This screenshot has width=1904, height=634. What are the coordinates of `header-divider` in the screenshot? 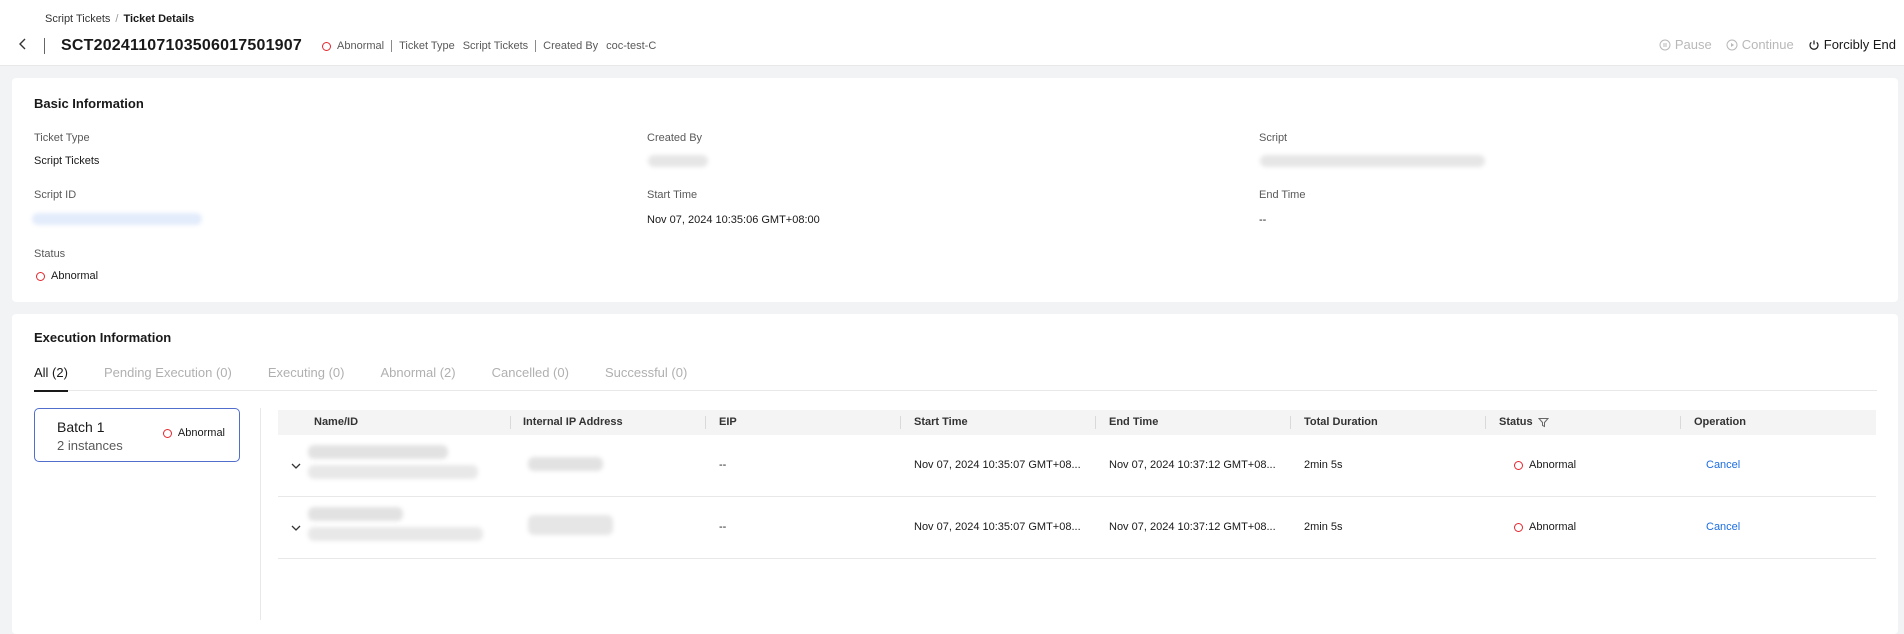 It's located at (44, 46).